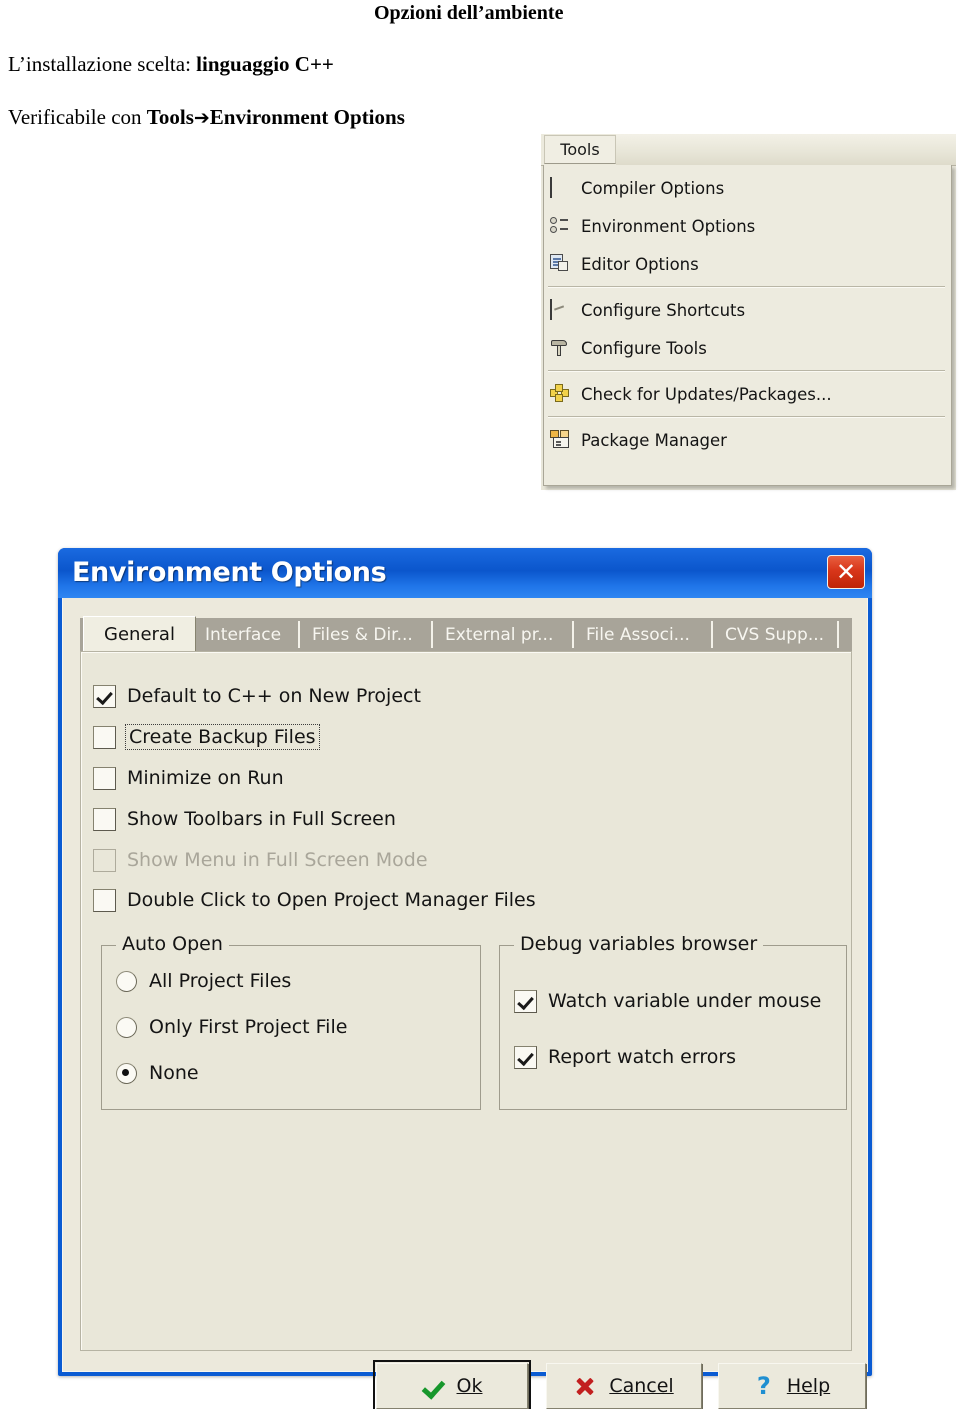 The height and width of the screenshot is (1409, 960). What do you see at coordinates (452, 1384) in the screenshot?
I see `ok-button: Ok` at bounding box center [452, 1384].